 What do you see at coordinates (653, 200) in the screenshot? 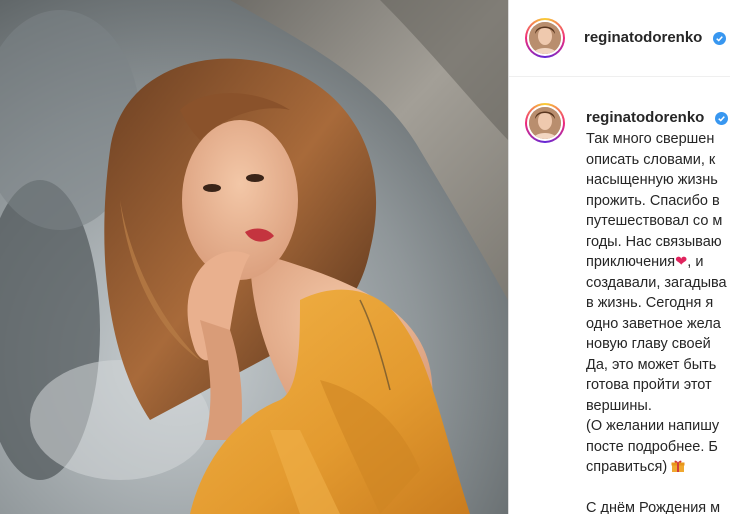
I see `caption-line: прожить. Спасибо в` at bounding box center [653, 200].